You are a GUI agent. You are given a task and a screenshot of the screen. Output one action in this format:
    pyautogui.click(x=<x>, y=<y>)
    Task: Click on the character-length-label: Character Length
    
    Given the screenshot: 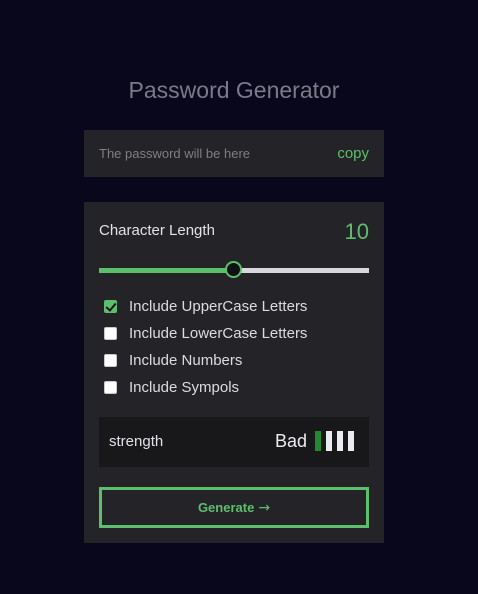 What is the action you would take?
    pyautogui.click(x=157, y=230)
    